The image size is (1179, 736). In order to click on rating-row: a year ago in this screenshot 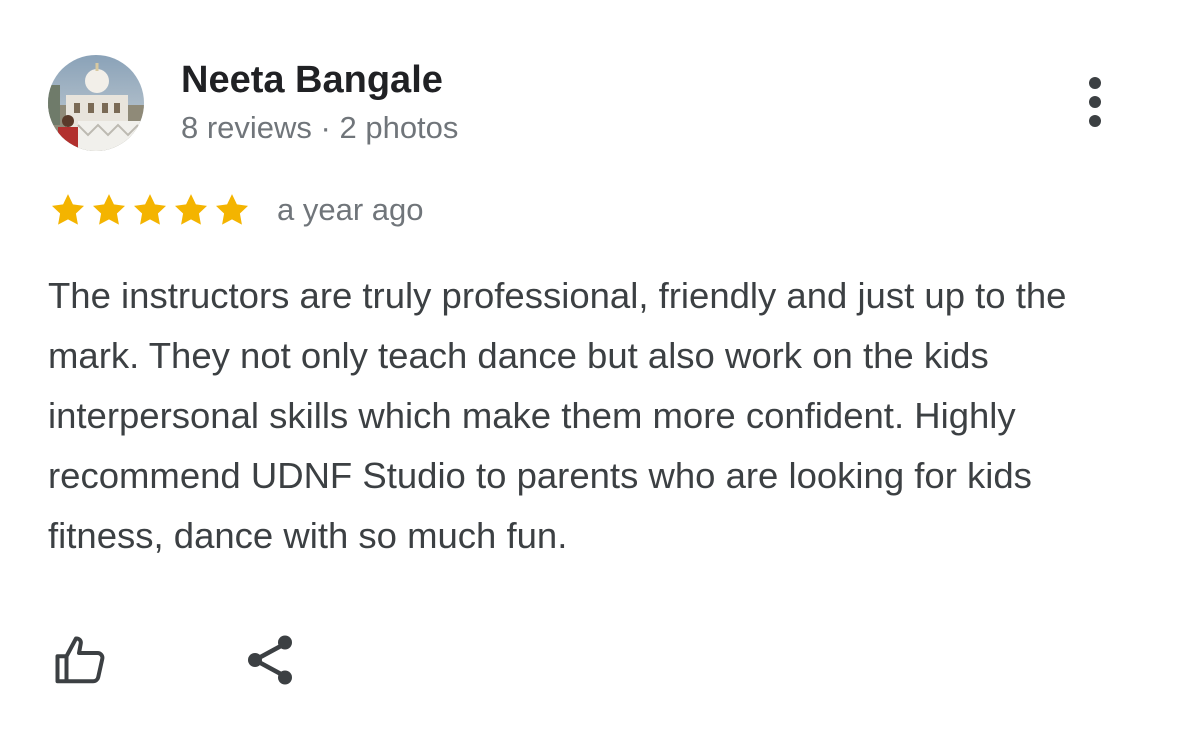, I will do `click(236, 210)`.